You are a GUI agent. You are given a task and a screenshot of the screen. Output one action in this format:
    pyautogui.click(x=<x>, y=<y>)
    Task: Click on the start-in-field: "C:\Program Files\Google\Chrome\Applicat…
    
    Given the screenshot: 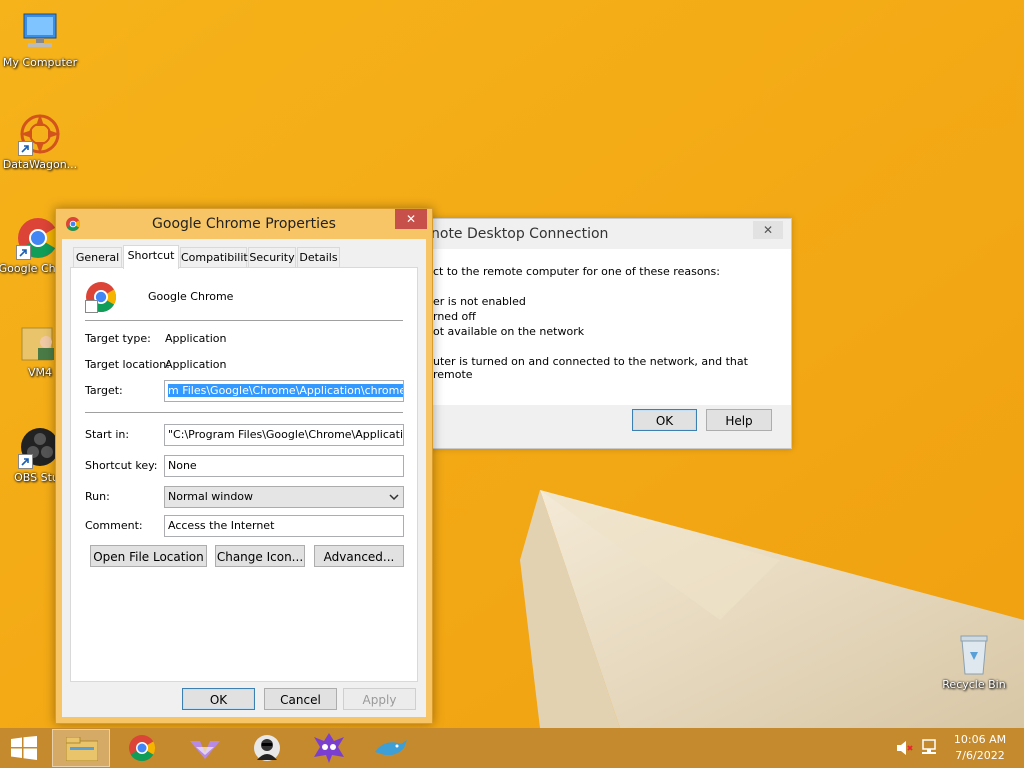 What is the action you would take?
    pyautogui.click(x=284, y=435)
    